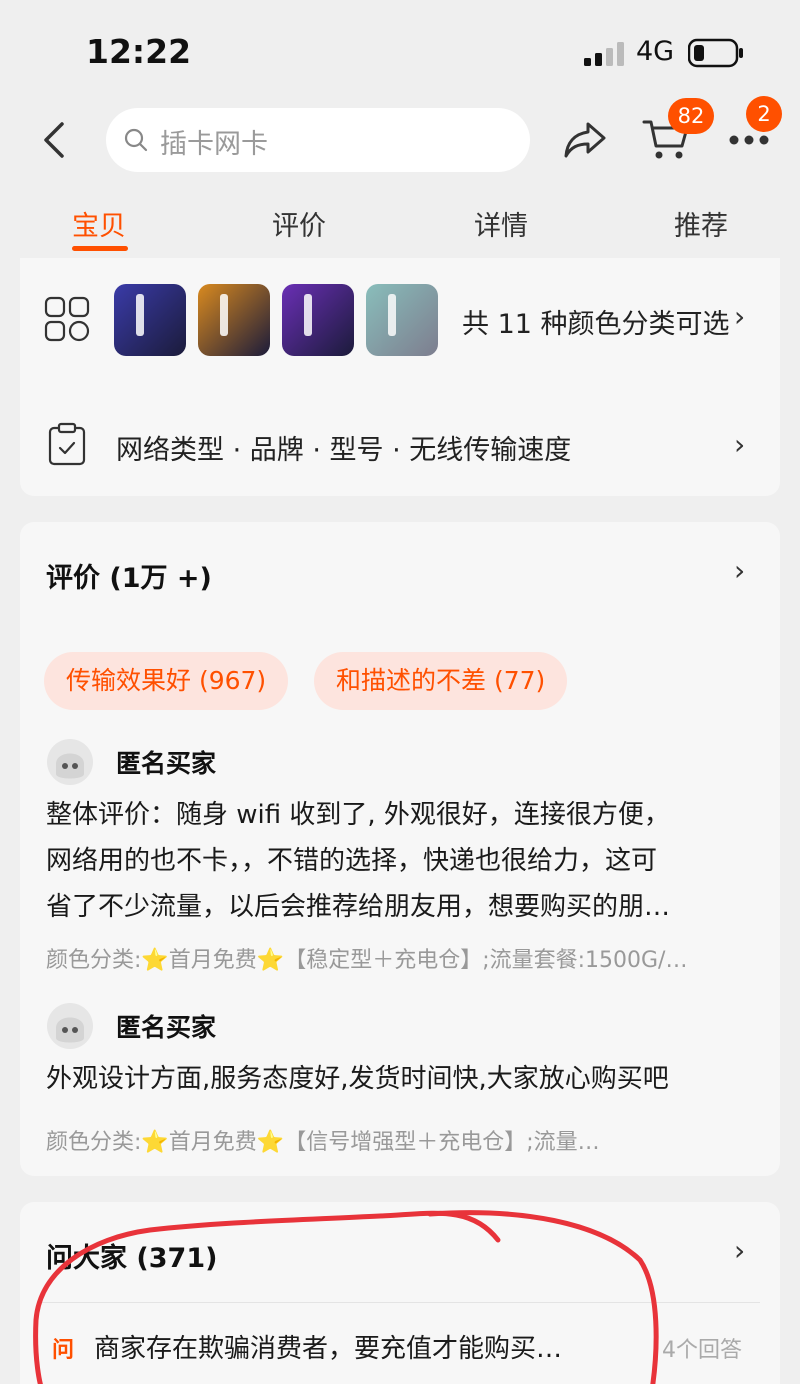 This screenshot has width=800, height=1384. What do you see at coordinates (100, 248) in the screenshot?
I see `active-tab-indicator` at bounding box center [100, 248].